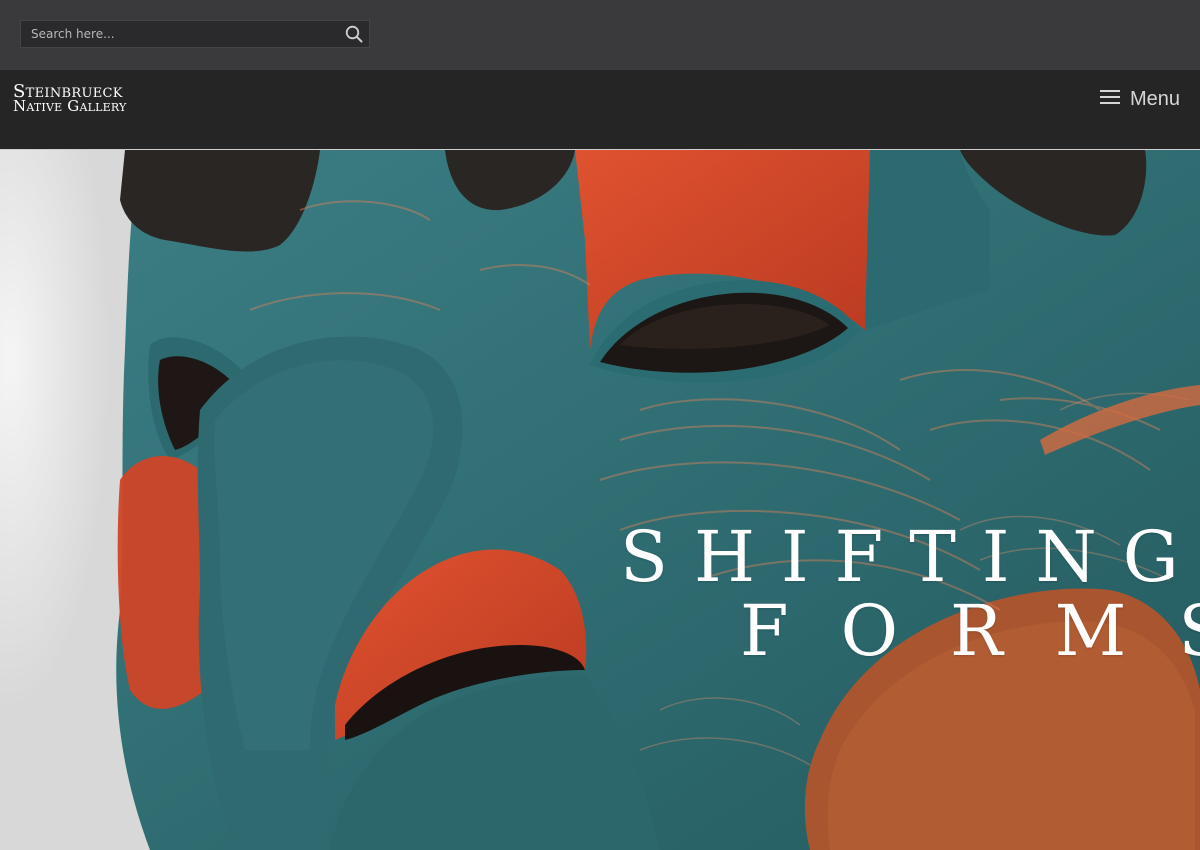 The image size is (1200, 850). I want to click on logo-line-2: Native Gallery, so click(70, 106).